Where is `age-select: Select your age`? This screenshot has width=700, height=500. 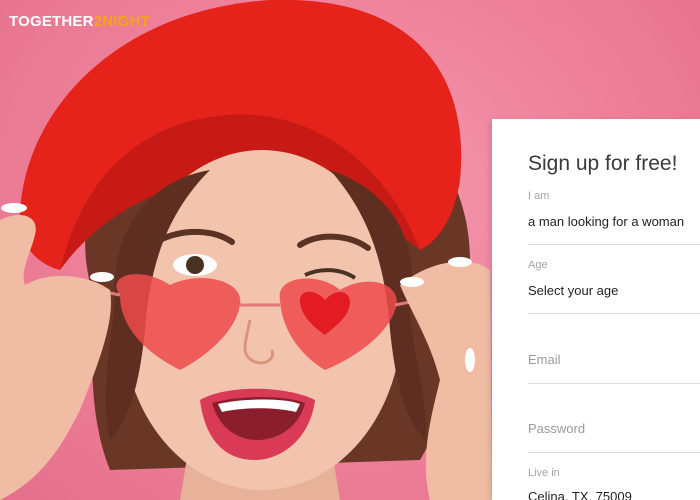 age-select: Select your age is located at coordinates (614, 290).